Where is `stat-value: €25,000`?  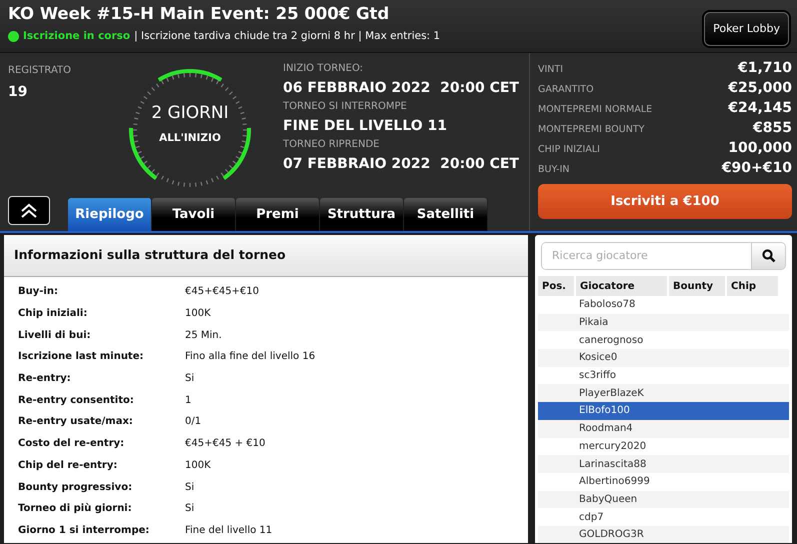 stat-value: €25,000 is located at coordinates (760, 88).